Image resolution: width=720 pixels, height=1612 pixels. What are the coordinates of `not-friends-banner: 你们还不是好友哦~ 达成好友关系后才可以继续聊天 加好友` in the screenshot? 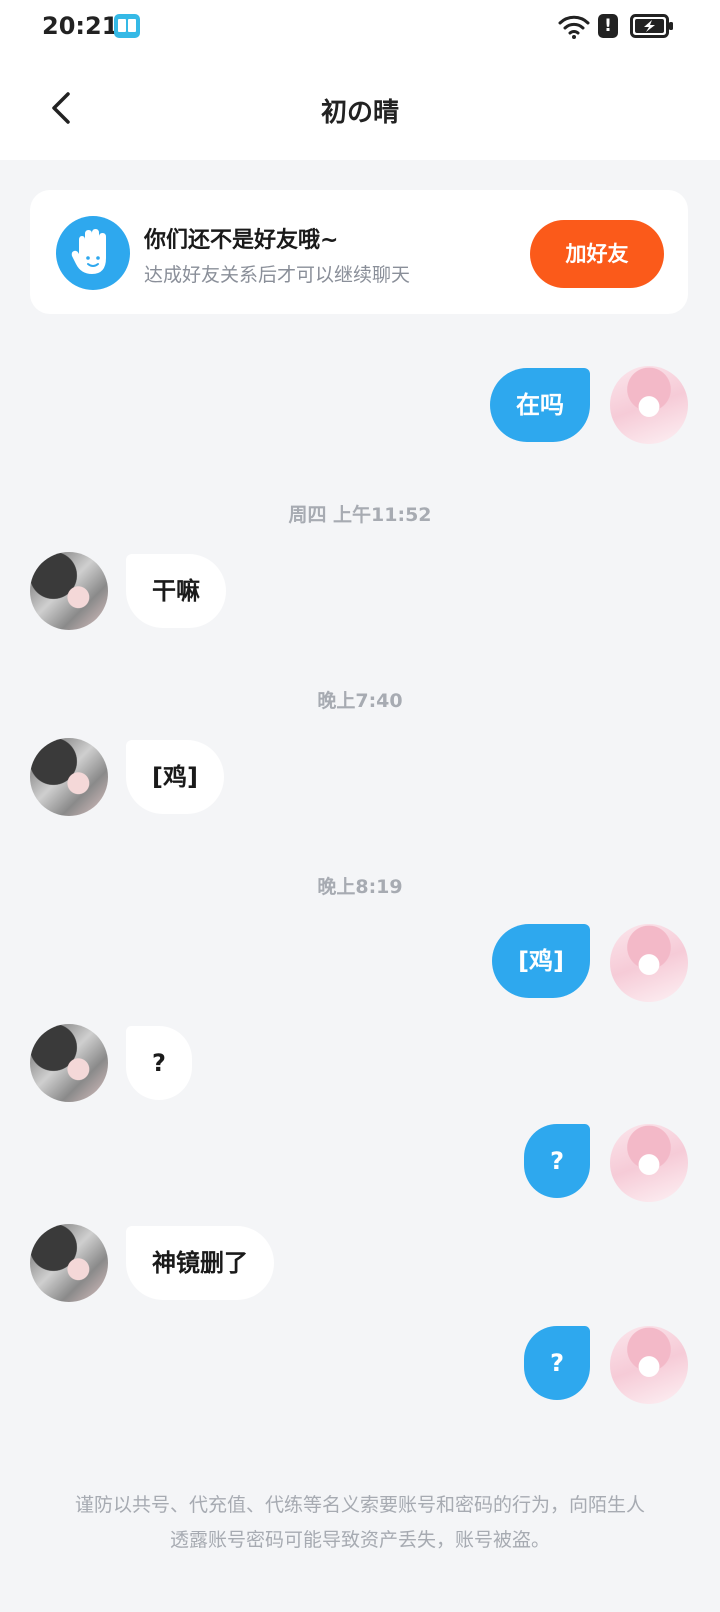 It's located at (359, 252).